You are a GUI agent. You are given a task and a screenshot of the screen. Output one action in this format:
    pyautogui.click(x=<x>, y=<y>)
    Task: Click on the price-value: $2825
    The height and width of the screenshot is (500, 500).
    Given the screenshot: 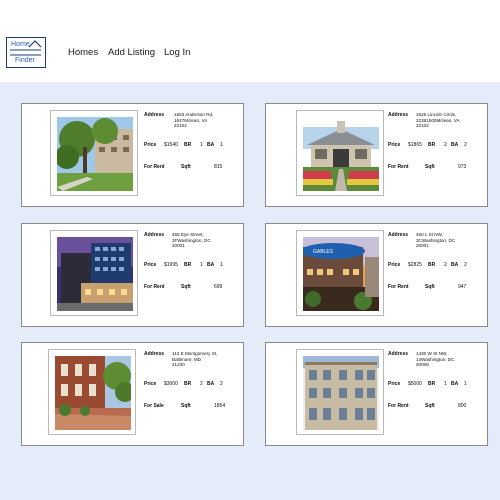 What is the action you would take?
    pyautogui.click(x=415, y=265)
    